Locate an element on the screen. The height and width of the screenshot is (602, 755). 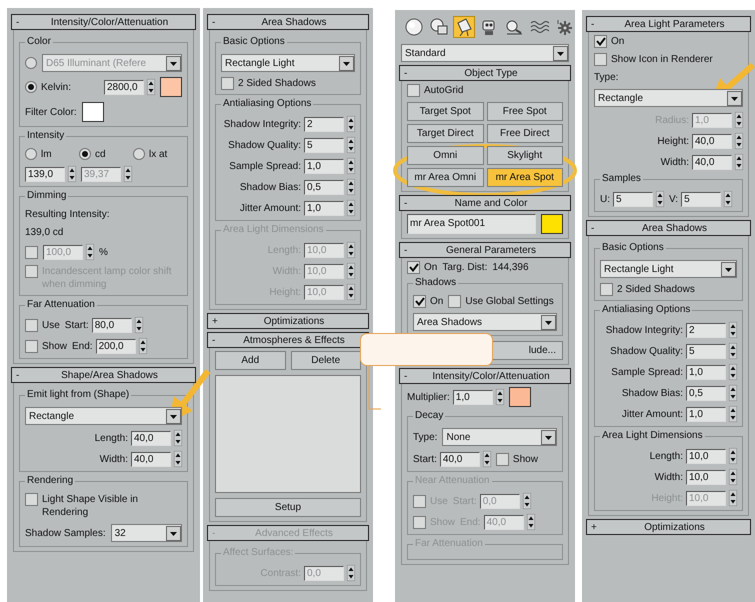
button: Omni is located at coordinates (445, 155).